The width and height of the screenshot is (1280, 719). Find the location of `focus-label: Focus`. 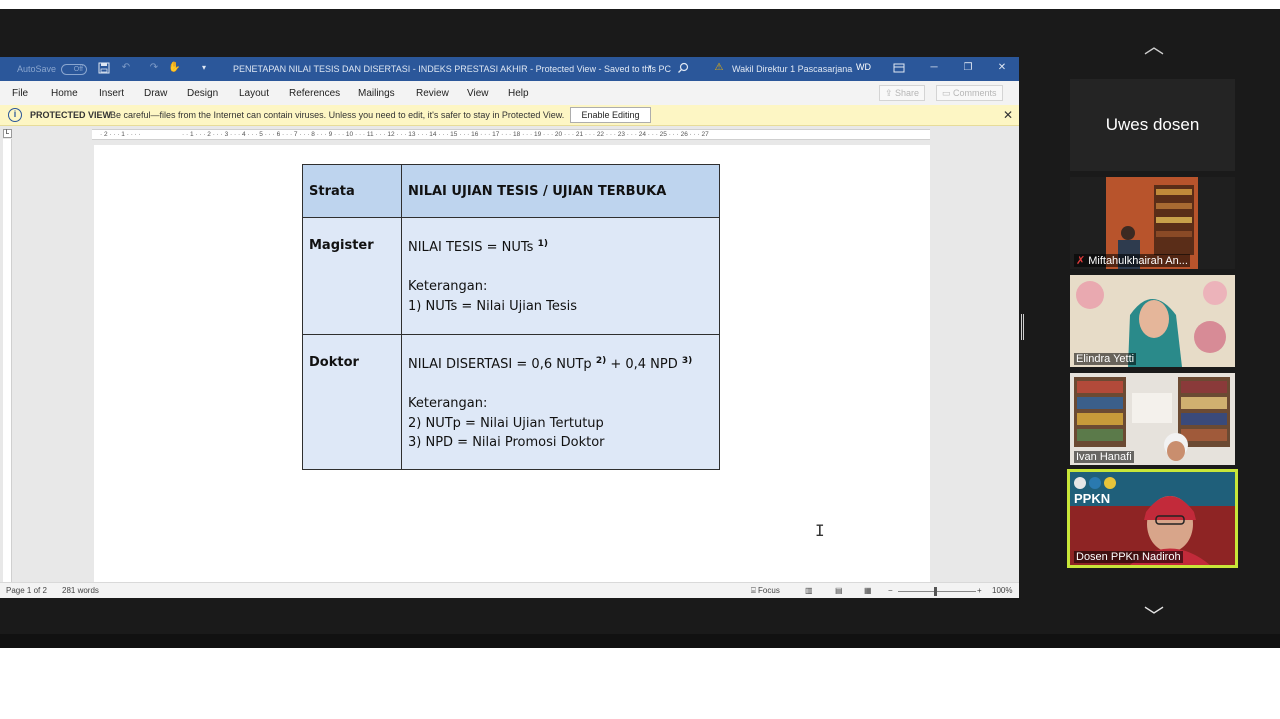

focus-label: Focus is located at coordinates (769, 590).